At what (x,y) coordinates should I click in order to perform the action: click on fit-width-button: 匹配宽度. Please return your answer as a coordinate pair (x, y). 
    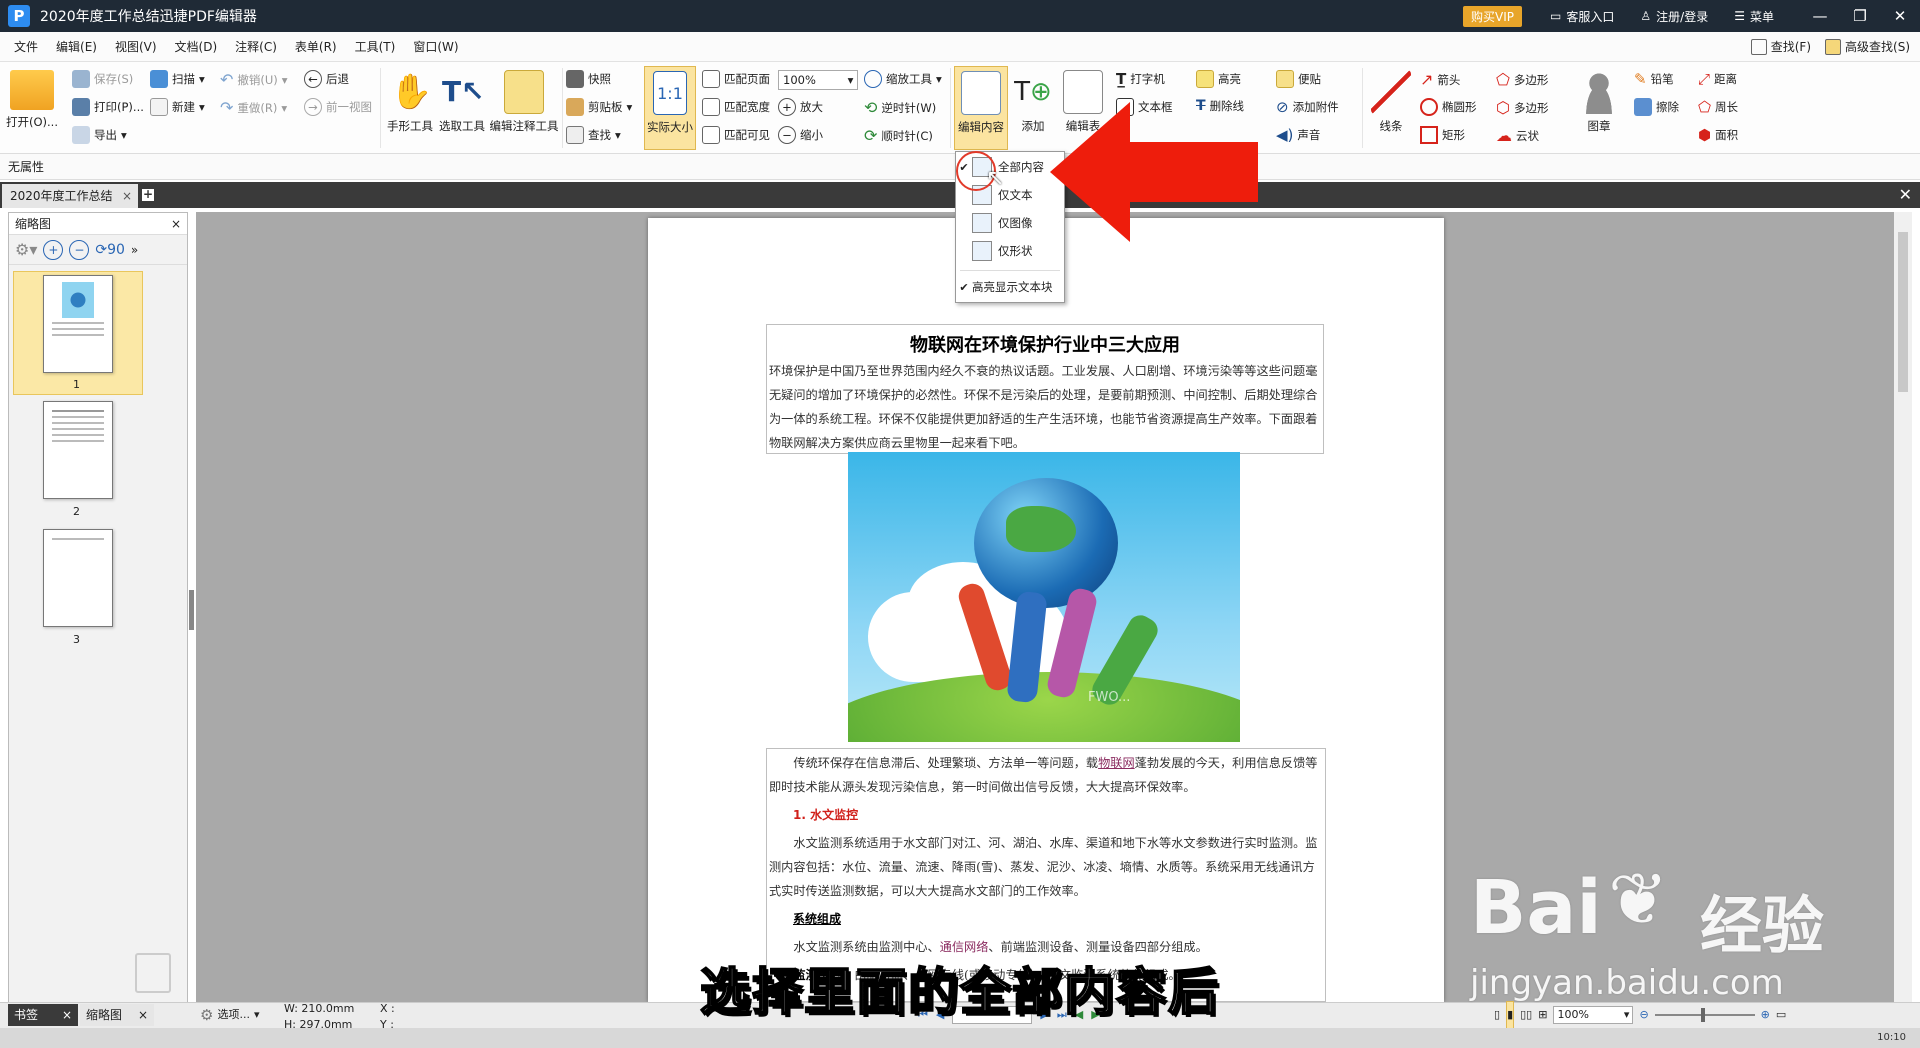
    Looking at the image, I should click on (736, 107).